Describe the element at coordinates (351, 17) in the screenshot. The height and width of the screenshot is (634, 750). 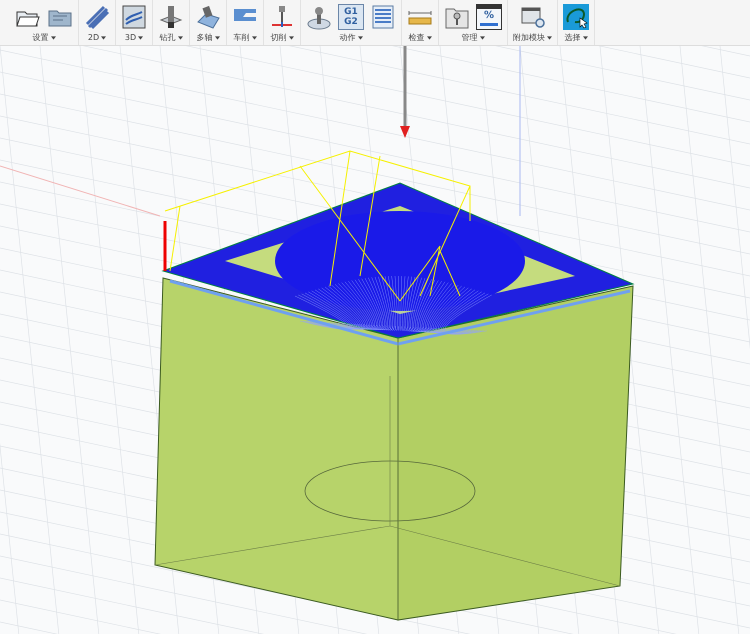
I see `gcode-icon: G1 G2` at that location.